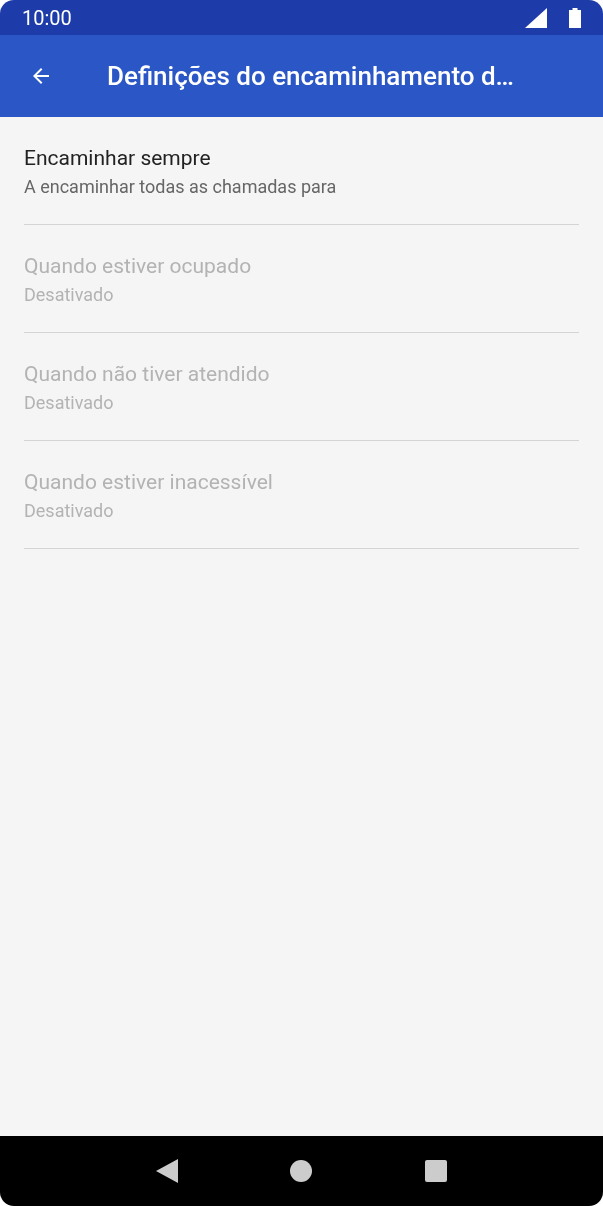  Describe the element at coordinates (147, 374) in the screenshot. I see `setting-title: Quando não tiver atendido` at that location.